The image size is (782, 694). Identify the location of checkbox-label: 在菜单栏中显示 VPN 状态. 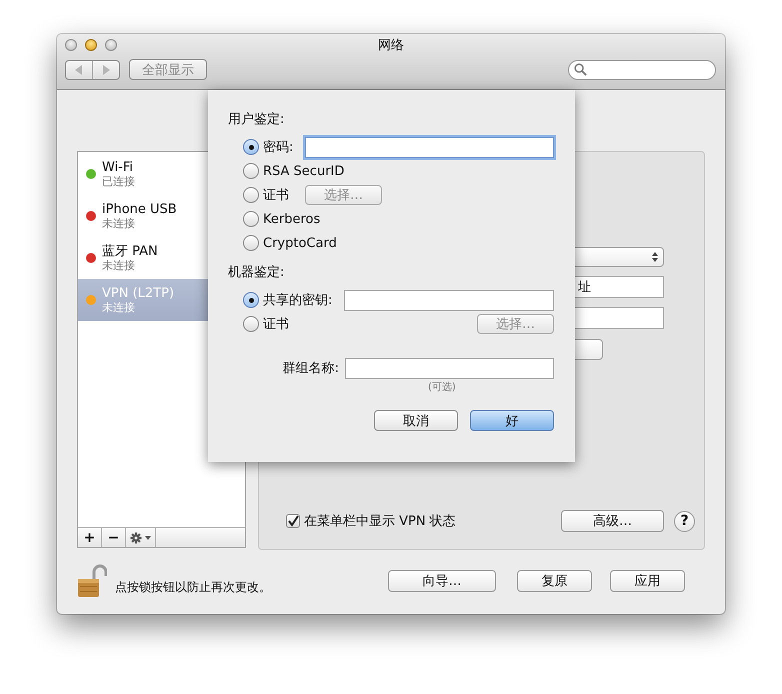
(380, 521).